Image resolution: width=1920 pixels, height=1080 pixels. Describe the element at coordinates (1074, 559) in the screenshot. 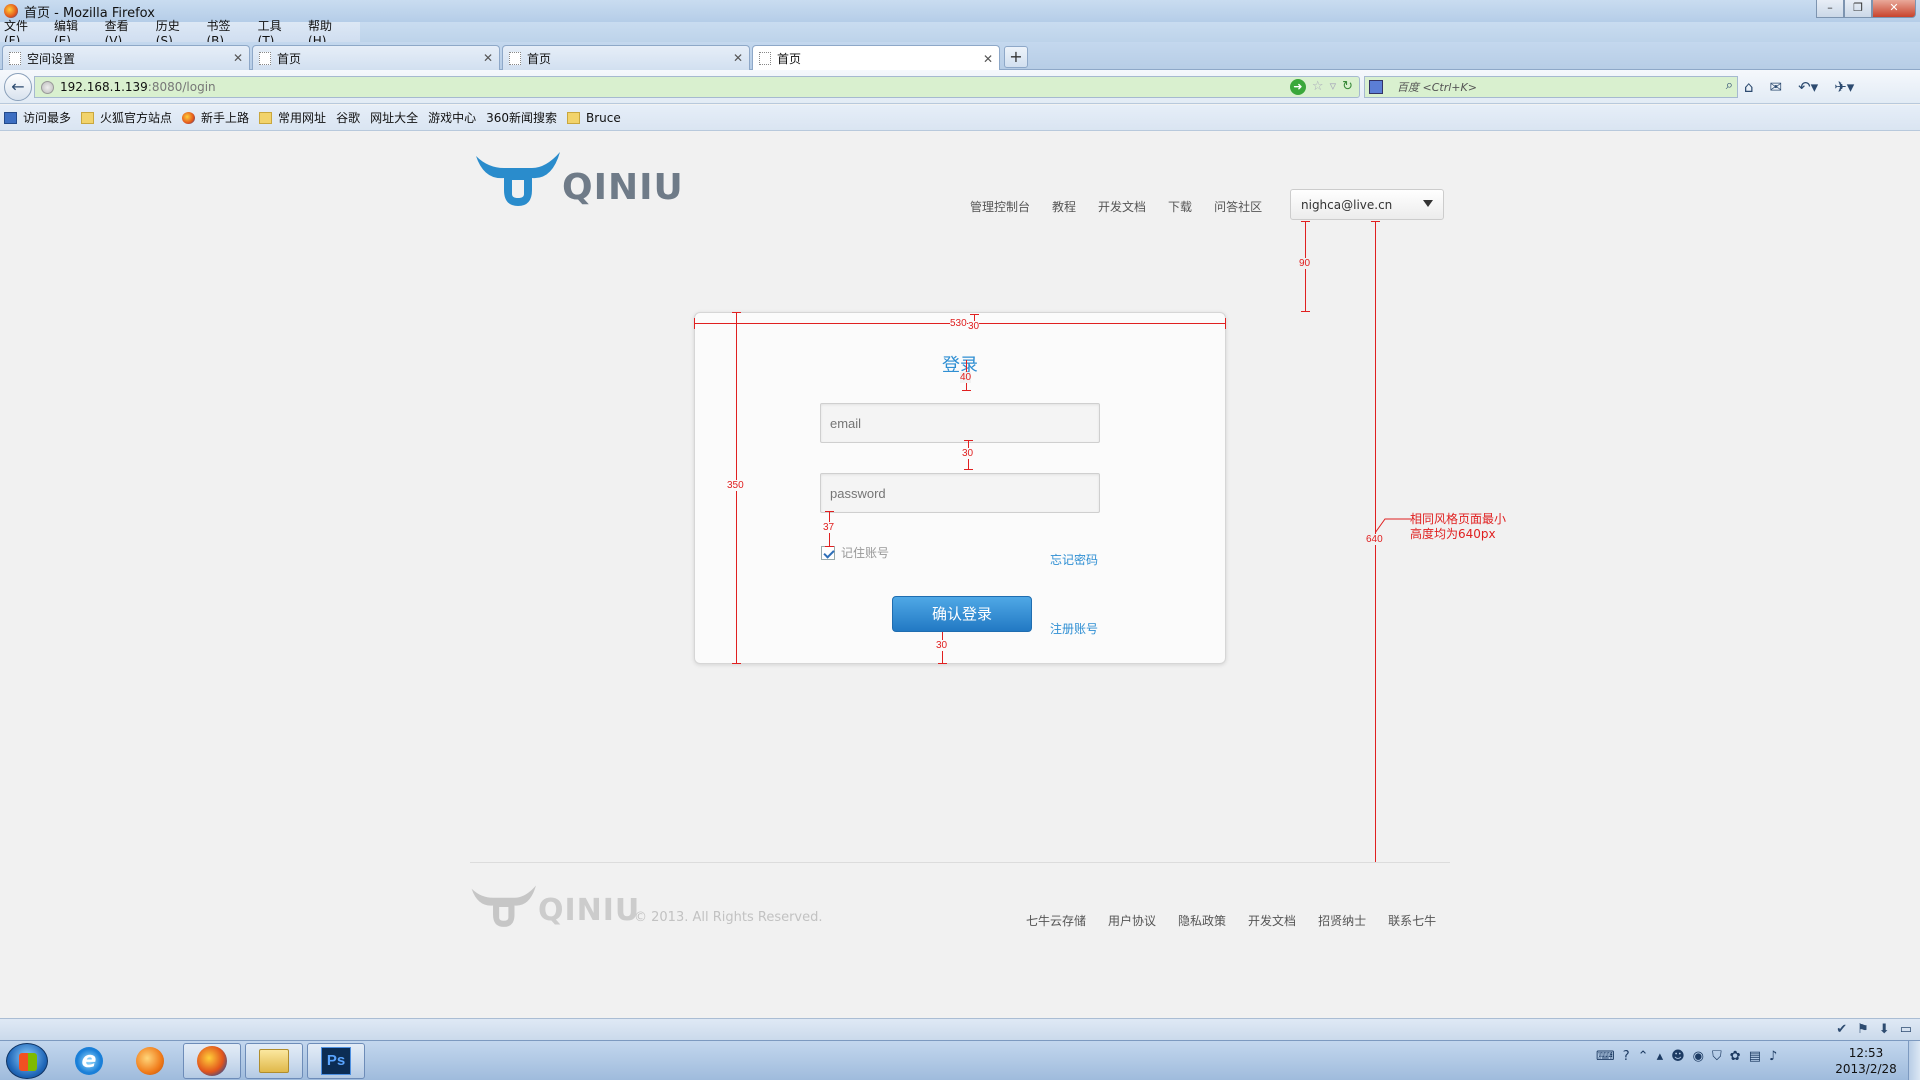

I see `forgot-password-link: 忘记密码` at that location.